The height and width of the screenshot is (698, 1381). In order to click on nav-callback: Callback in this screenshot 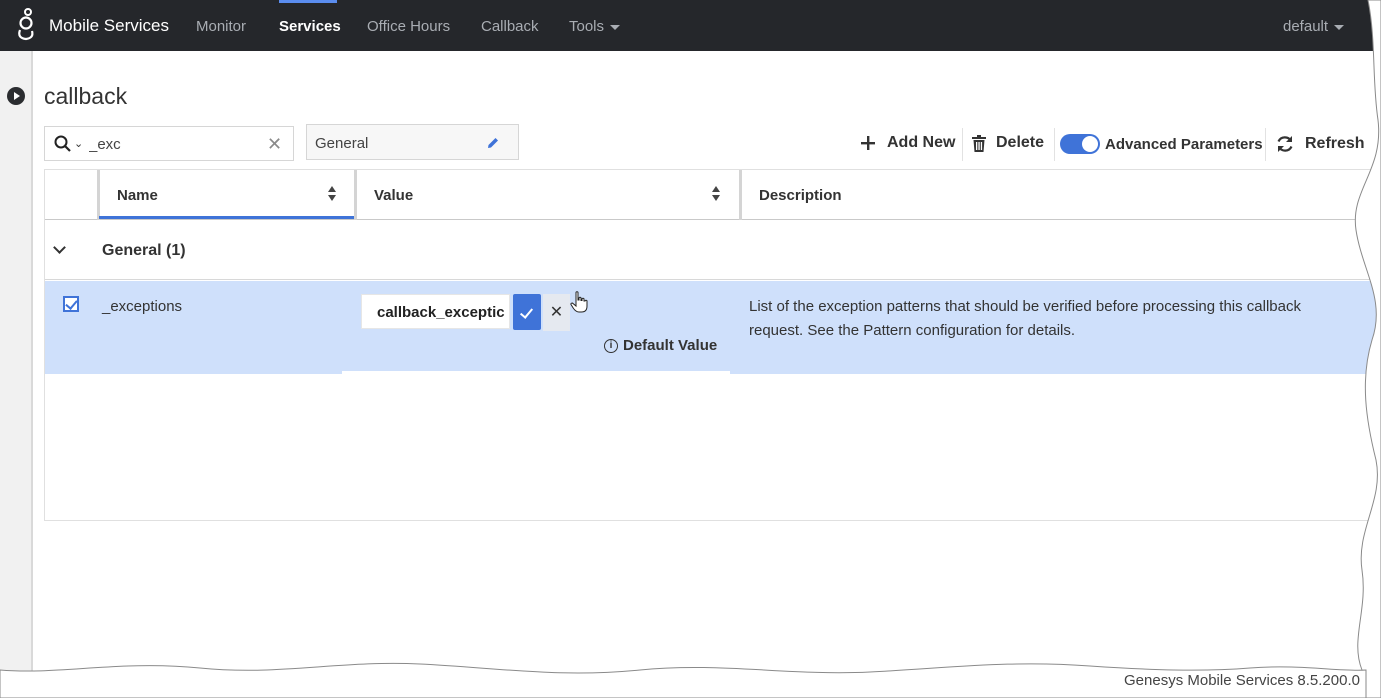, I will do `click(510, 26)`.